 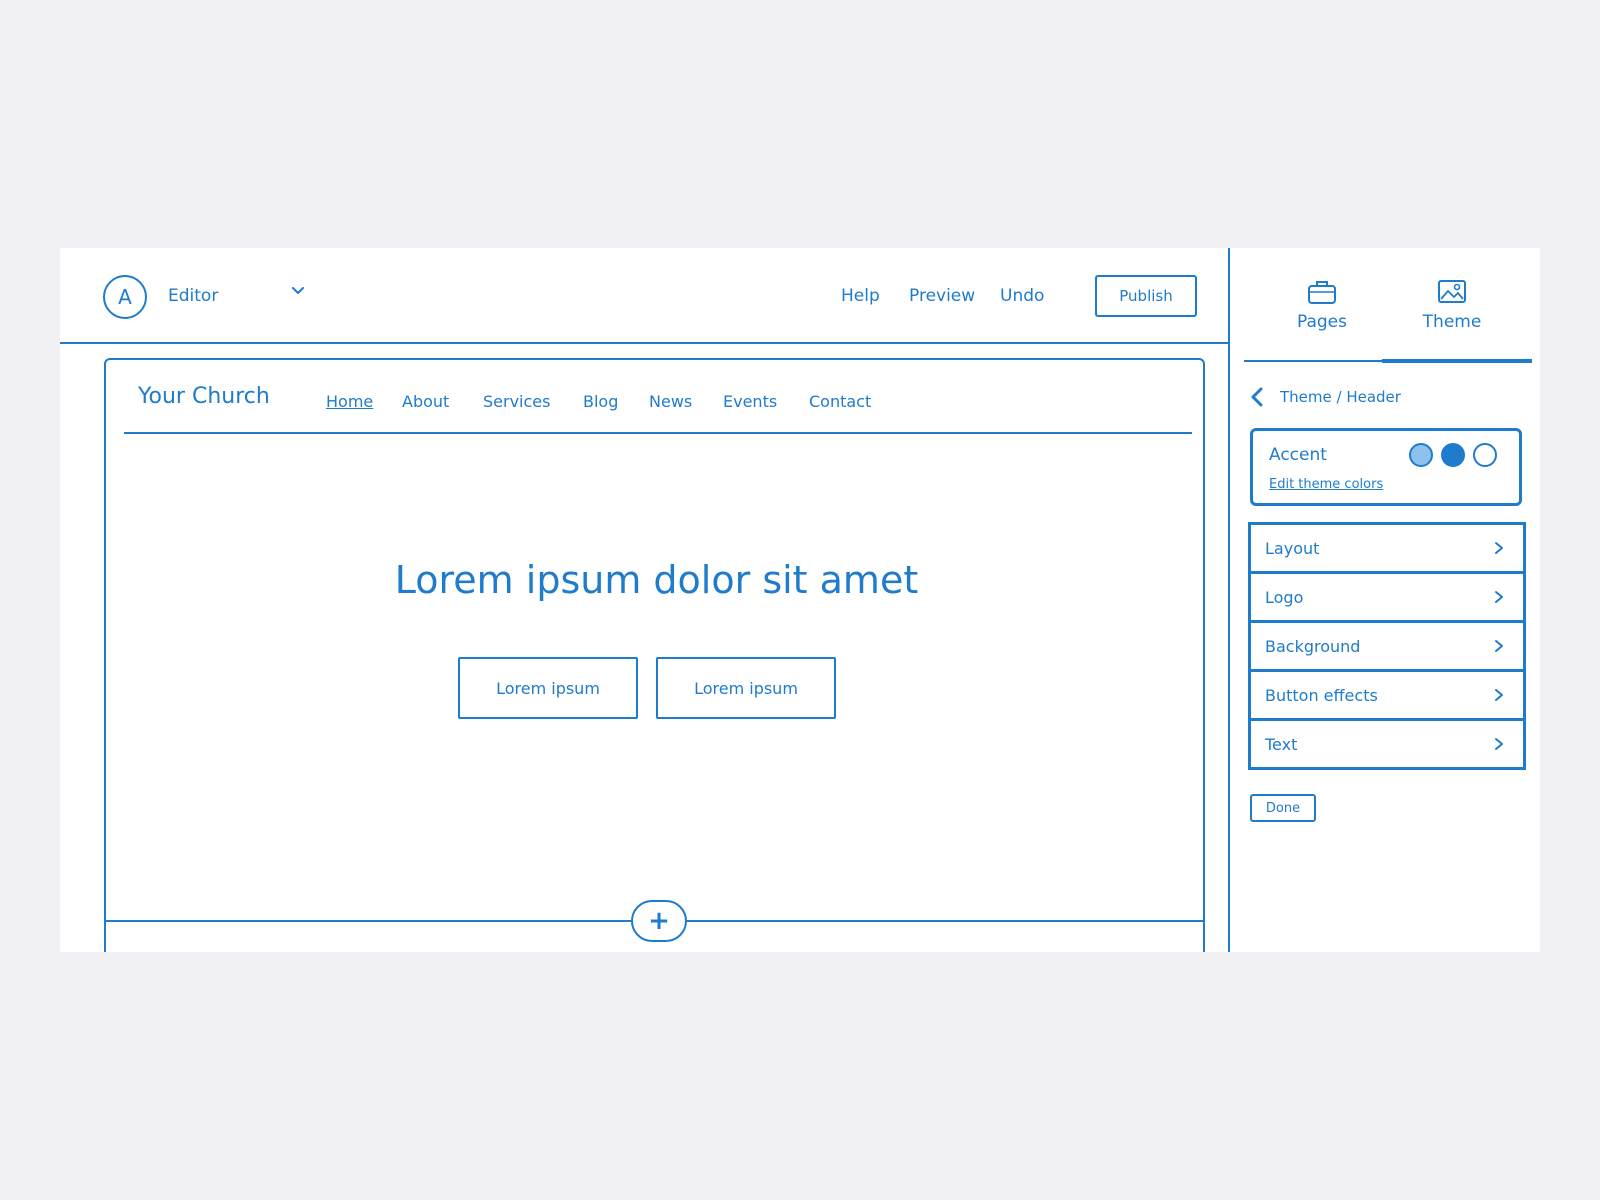 I want to click on back-arrow-icon, so click(x=1257, y=397).